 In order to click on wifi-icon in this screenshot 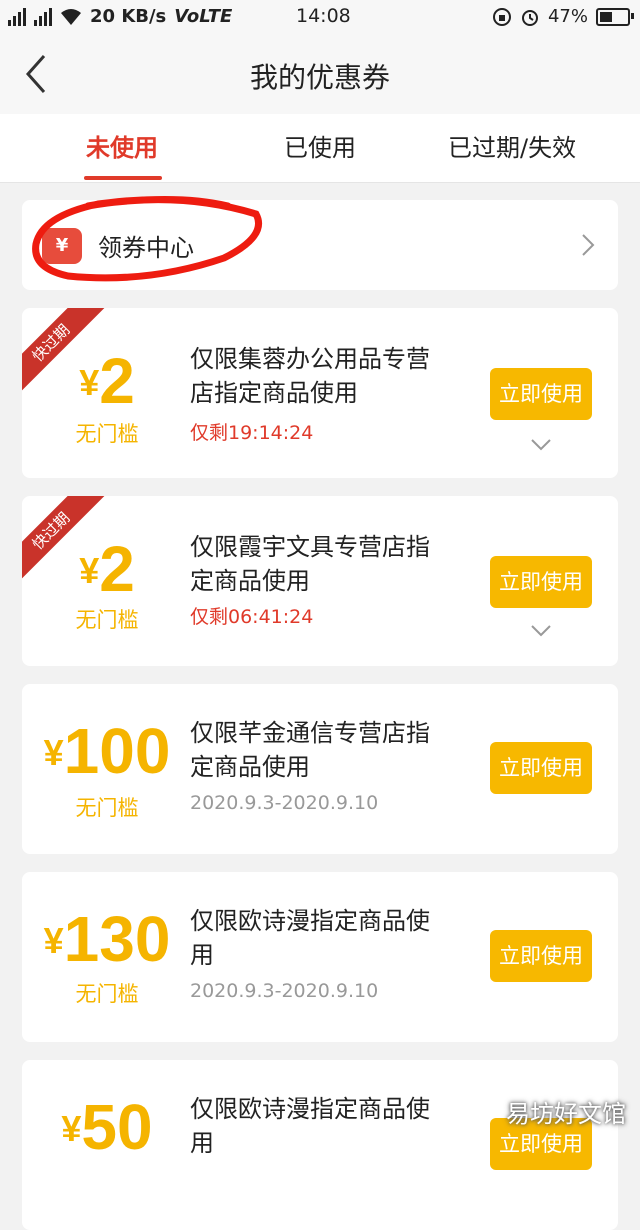, I will do `click(71, 16)`.